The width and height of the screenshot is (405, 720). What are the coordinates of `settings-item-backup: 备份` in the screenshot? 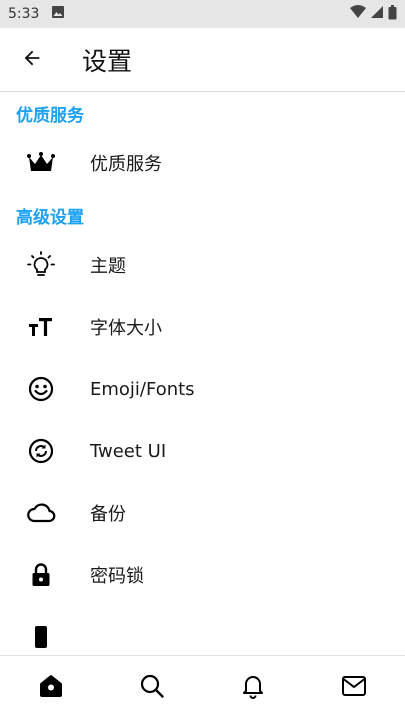 It's located at (202, 513).